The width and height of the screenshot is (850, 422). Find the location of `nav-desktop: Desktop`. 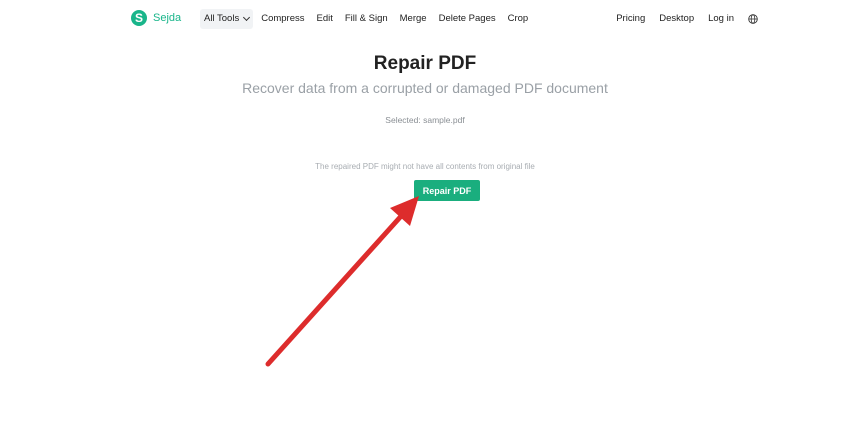

nav-desktop: Desktop is located at coordinates (676, 19).